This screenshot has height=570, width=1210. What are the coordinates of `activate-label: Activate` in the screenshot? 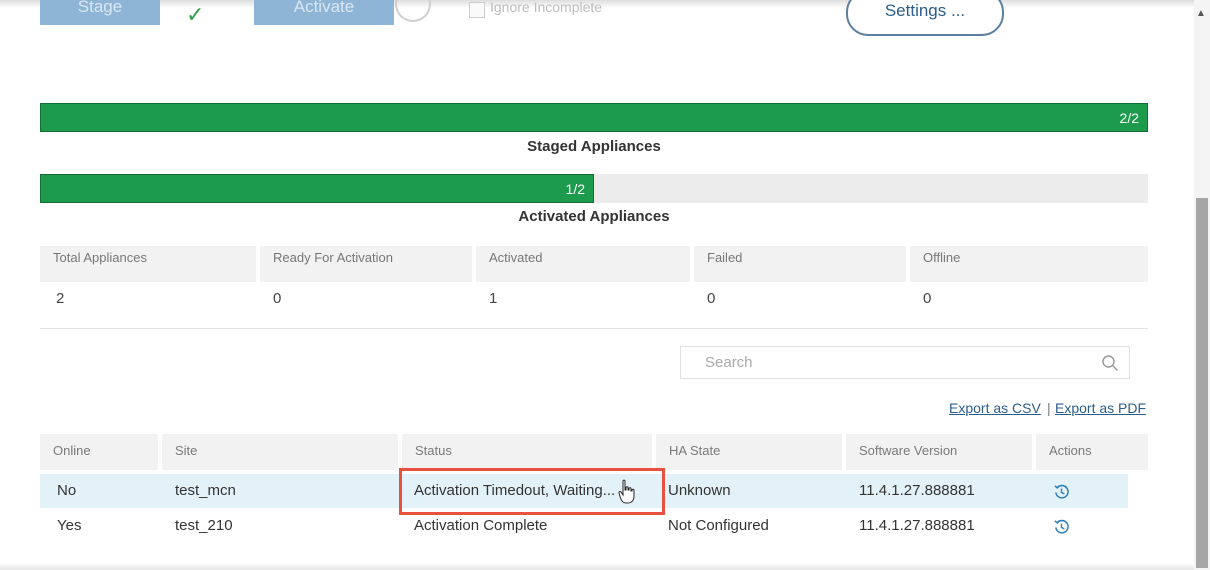 It's located at (324, 8).